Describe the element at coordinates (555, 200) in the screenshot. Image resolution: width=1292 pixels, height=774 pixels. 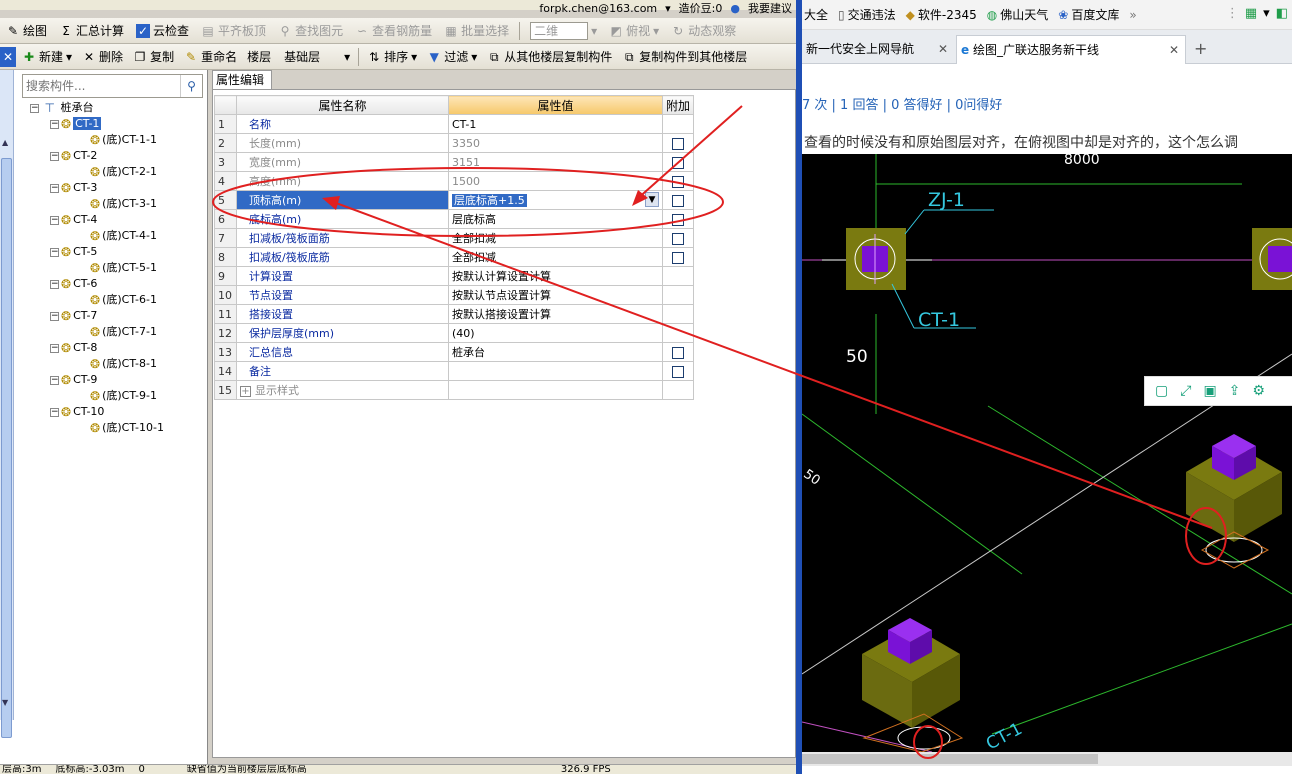
I see `property-value-cell: 层底标高+1.5 ▼` at that location.